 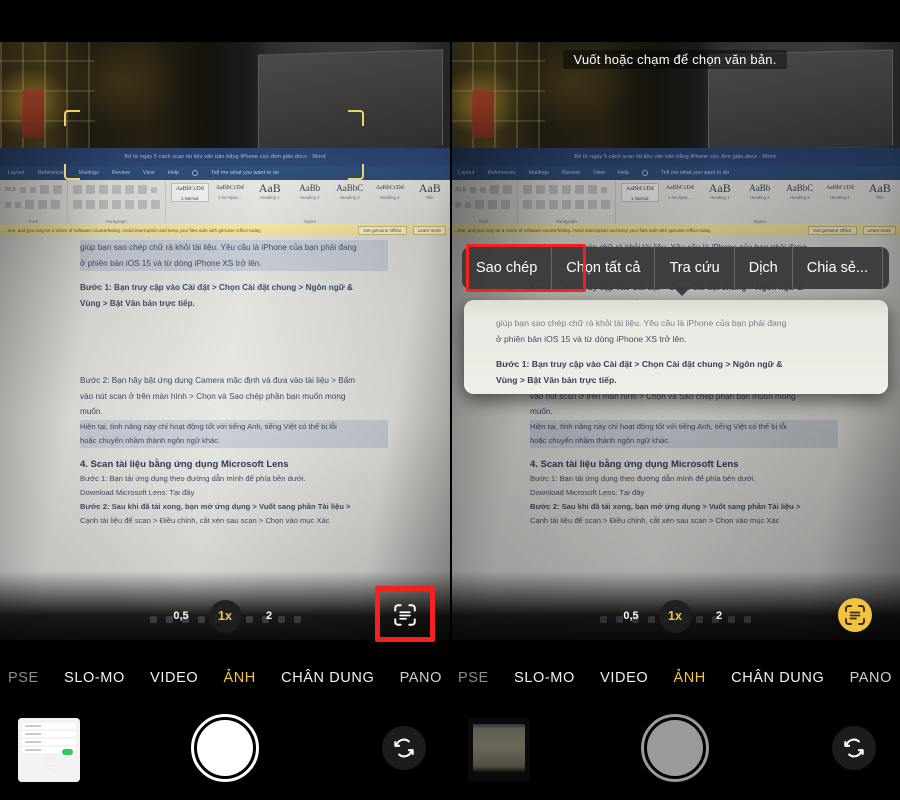 What do you see at coordinates (855, 615) in the screenshot?
I see `live-text-scan-button-active` at bounding box center [855, 615].